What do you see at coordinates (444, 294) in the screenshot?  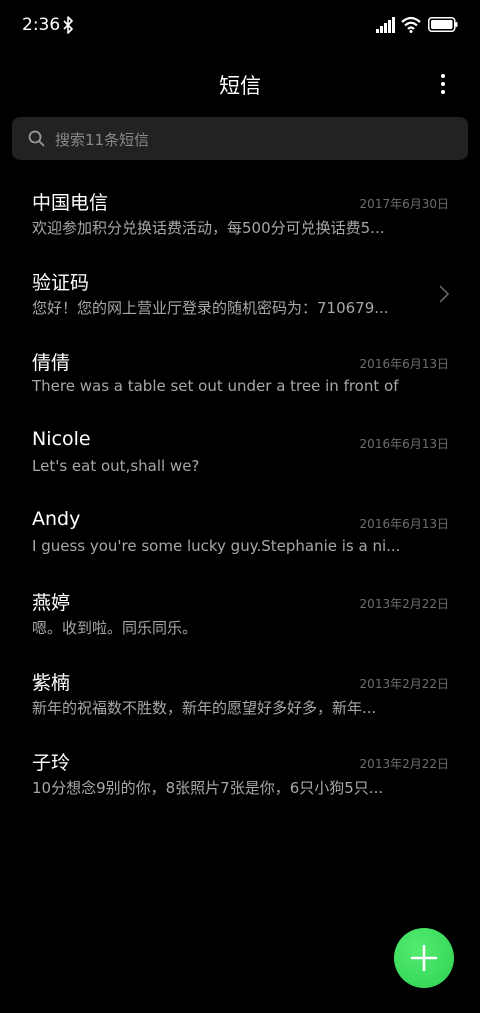 I see `chevron-right-icon` at bounding box center [444, 294].